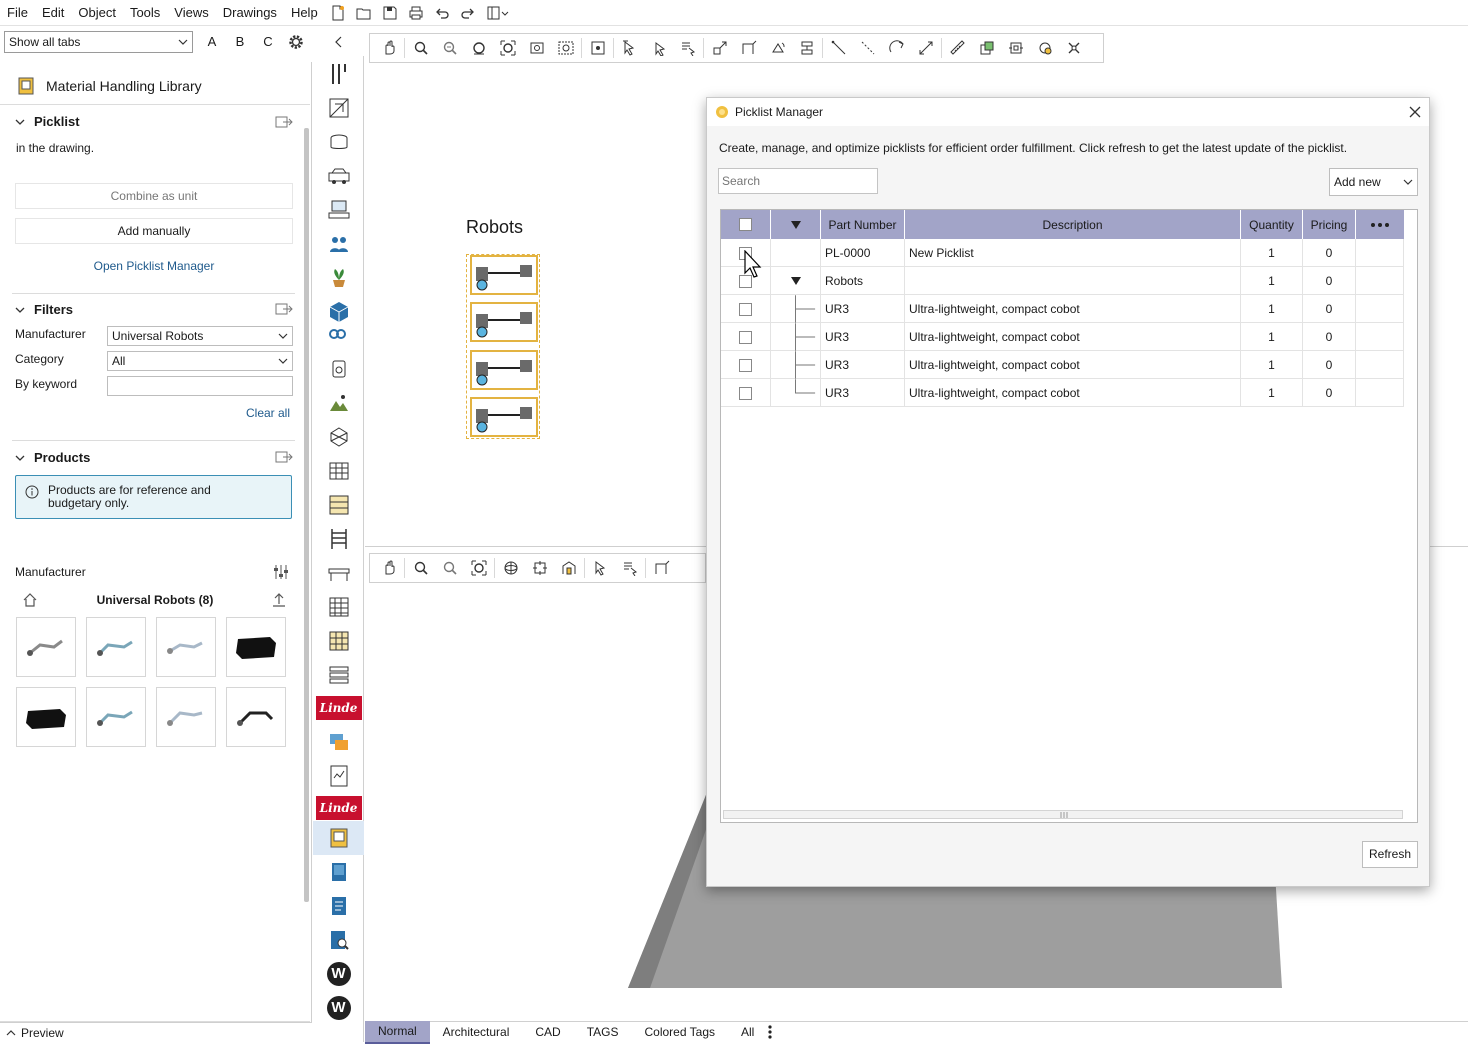 The image size is (1468, 1044). I want to click on flyover-icon, so click(539, 568).